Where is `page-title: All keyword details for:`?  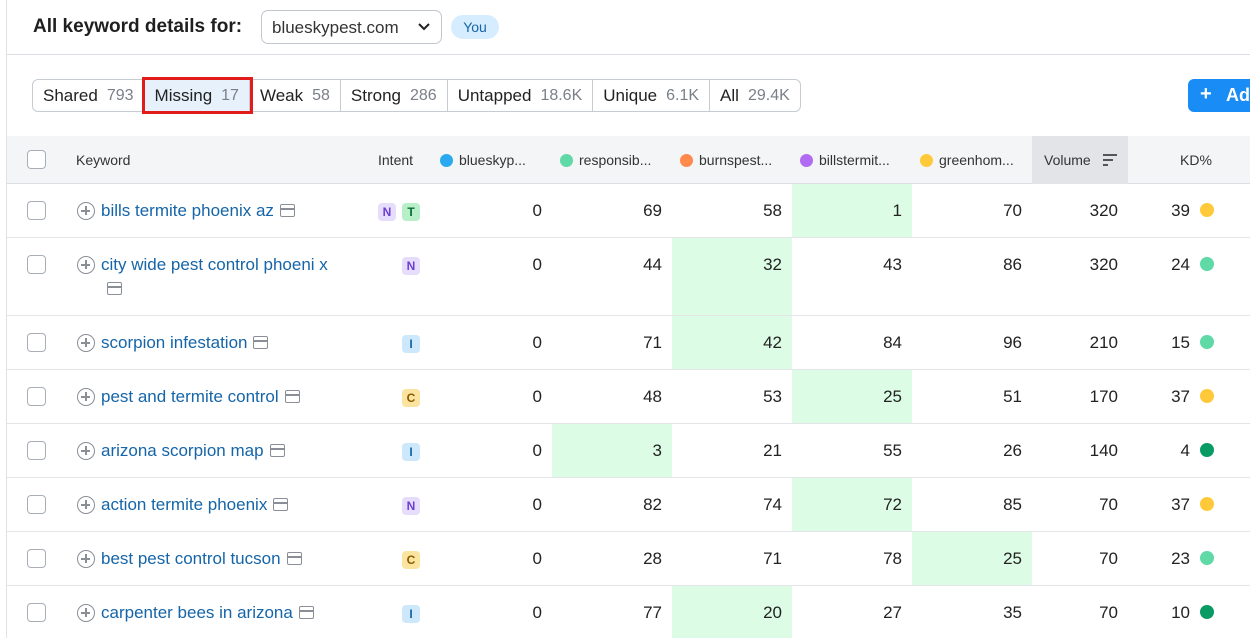
page-title: All keyword details for: is located at coordinates (138, 26).